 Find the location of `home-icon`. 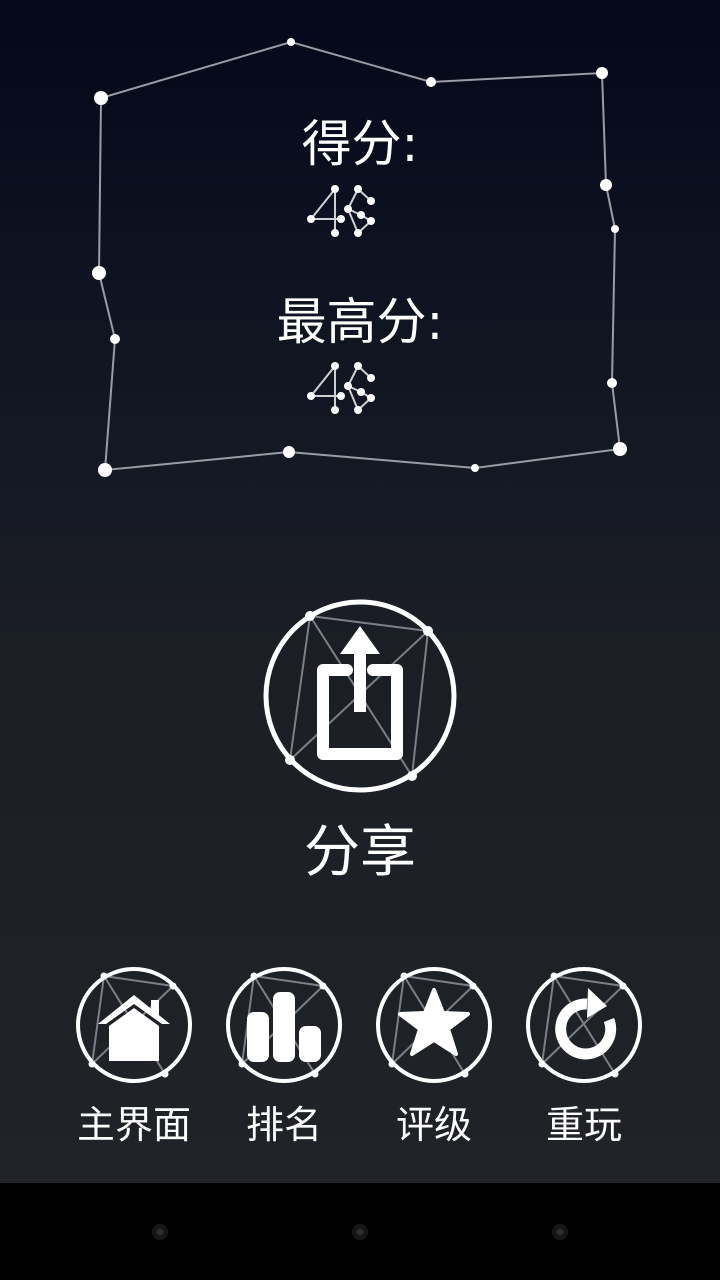

home-icon is located at coordinates (134, 1028).